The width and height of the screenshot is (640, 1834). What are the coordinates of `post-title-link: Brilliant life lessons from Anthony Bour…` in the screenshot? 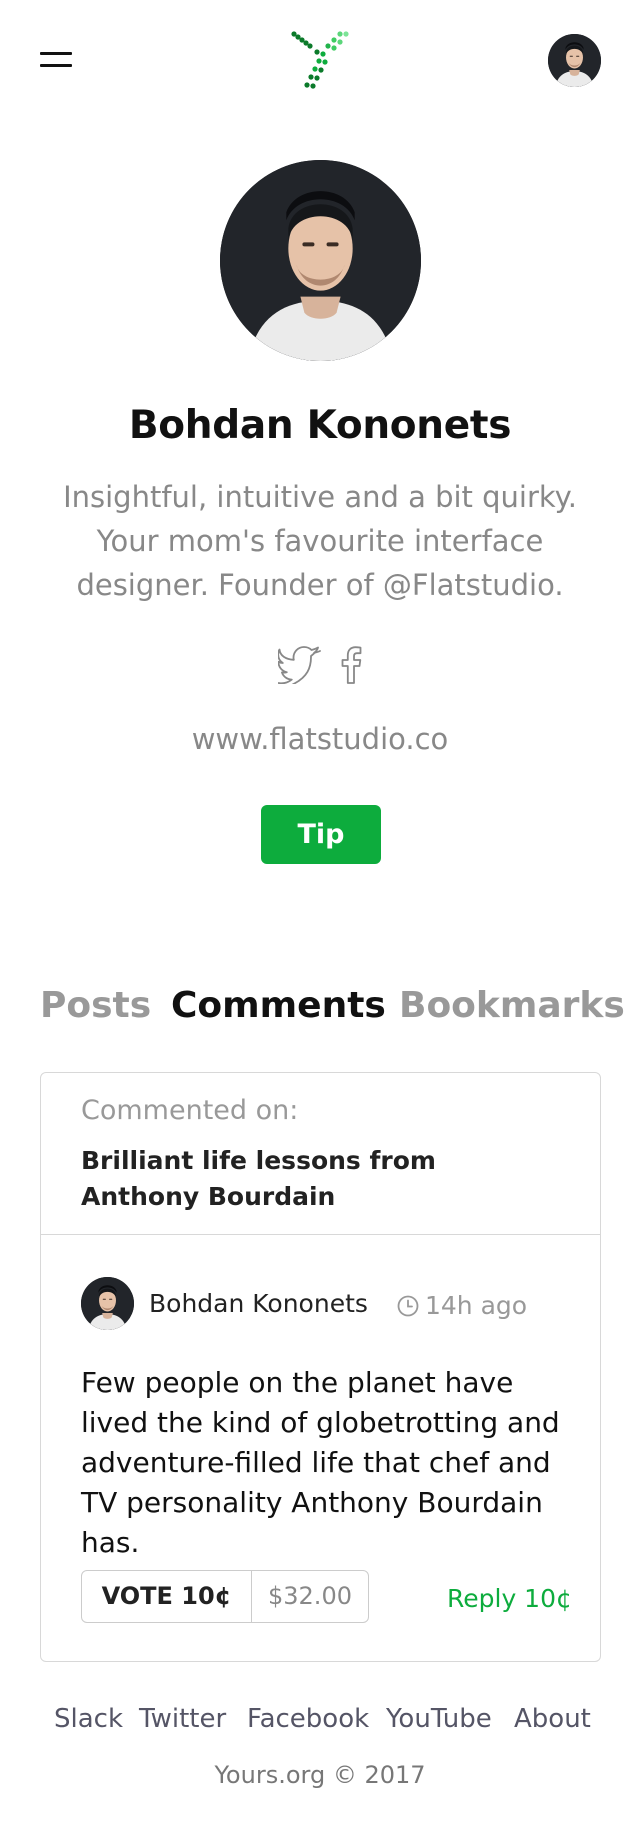 It's located at (321, 1179).